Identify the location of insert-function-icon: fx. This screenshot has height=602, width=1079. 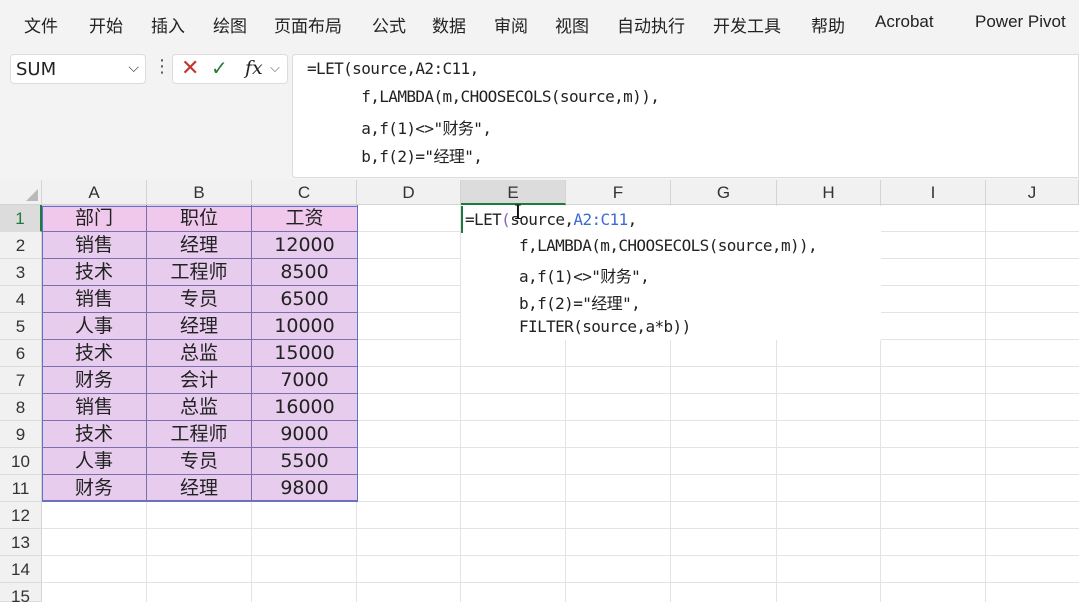
(254, 68).